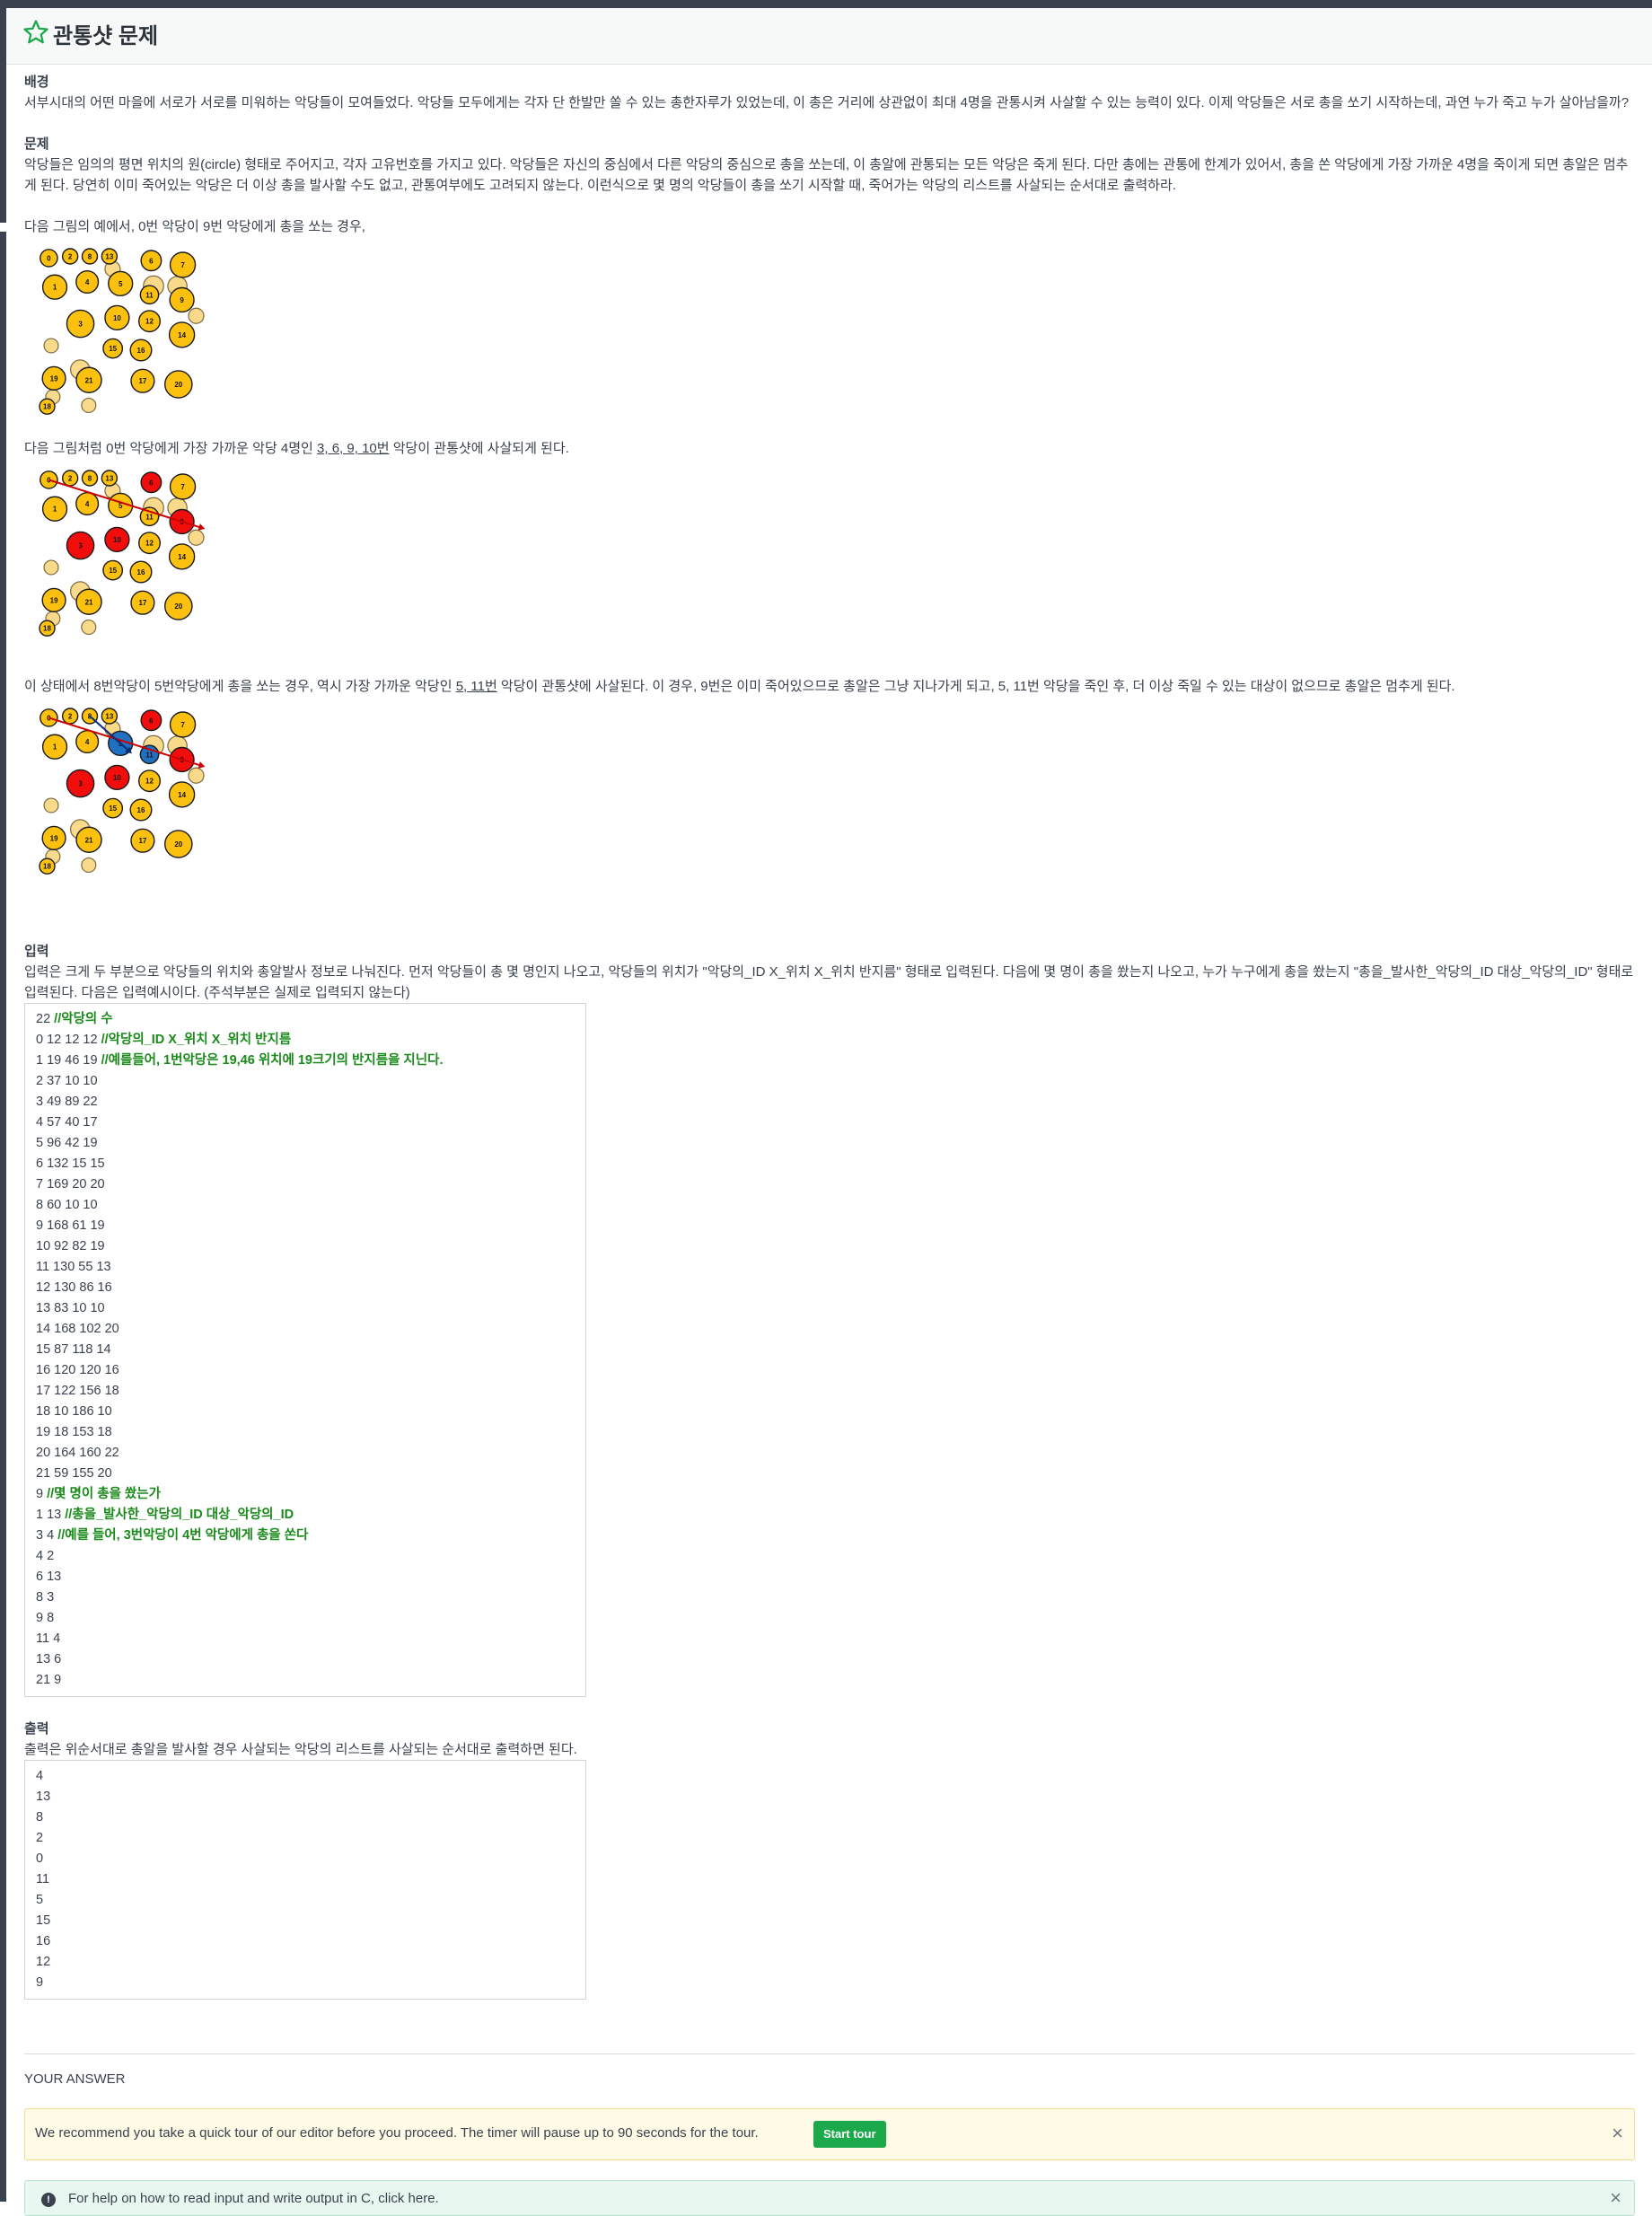 The image size is (1652, 2216). I want to click on sample-input-line: 14 168 102 20, so click(306, 1329).